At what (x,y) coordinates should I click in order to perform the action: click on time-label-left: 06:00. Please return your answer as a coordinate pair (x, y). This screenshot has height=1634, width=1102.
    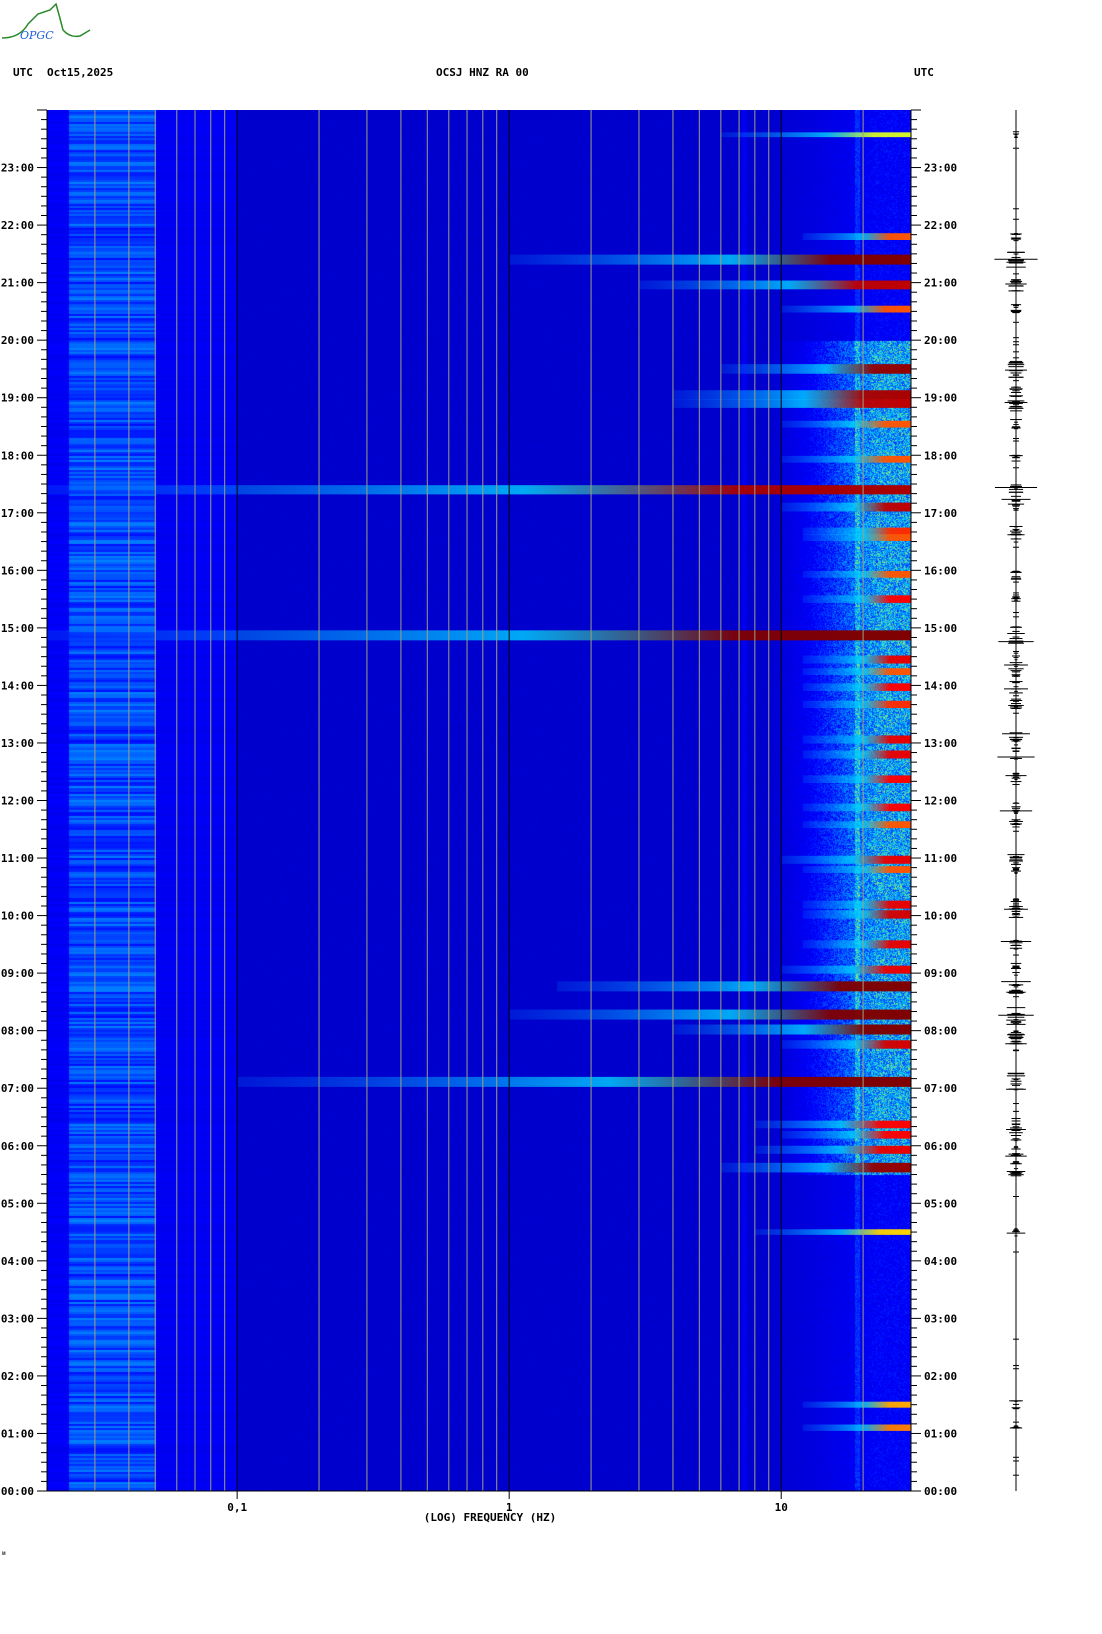
    Looking at the image, I should click on (17, 1146).